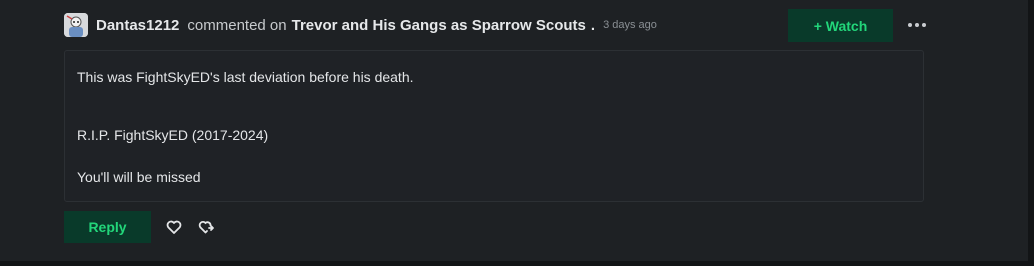 The height and width of the screenshot is (266, 1034). I want to click on more-options-button, so click(917, 25).